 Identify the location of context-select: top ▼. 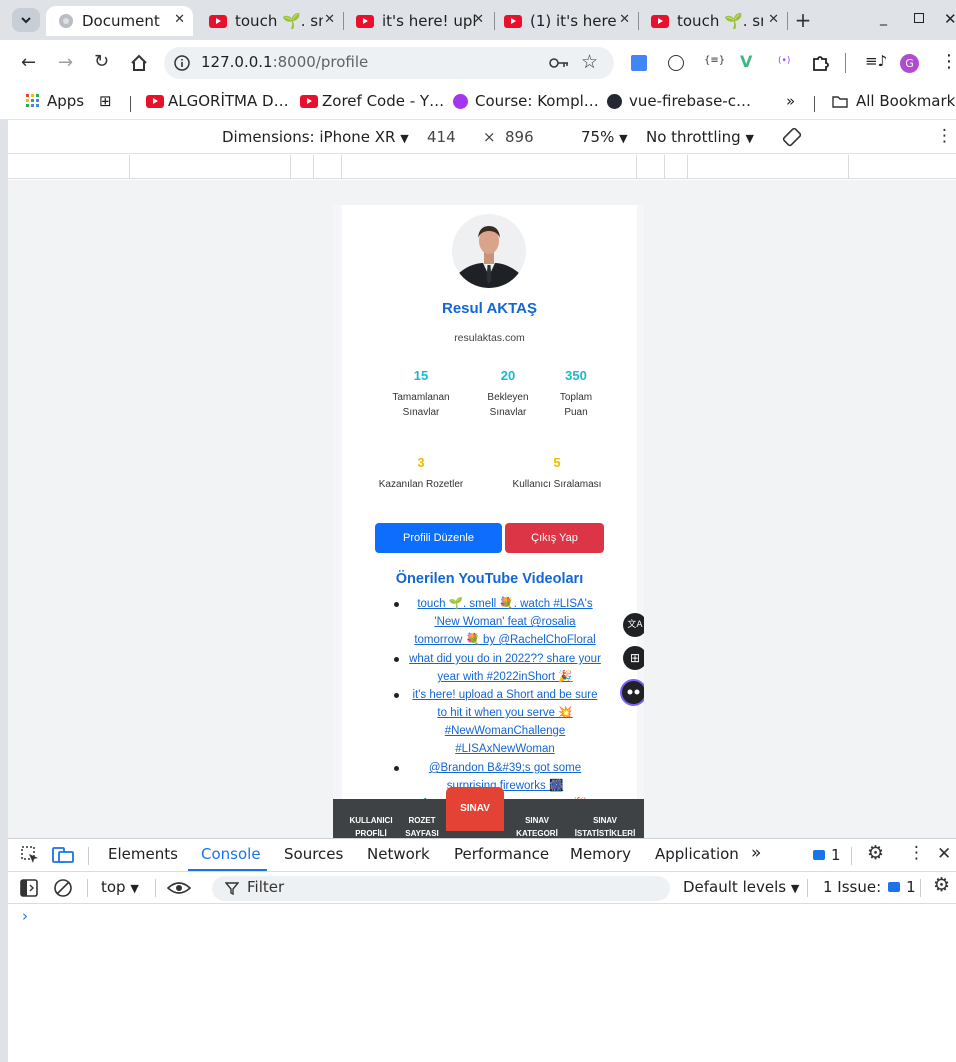
(120, 887).